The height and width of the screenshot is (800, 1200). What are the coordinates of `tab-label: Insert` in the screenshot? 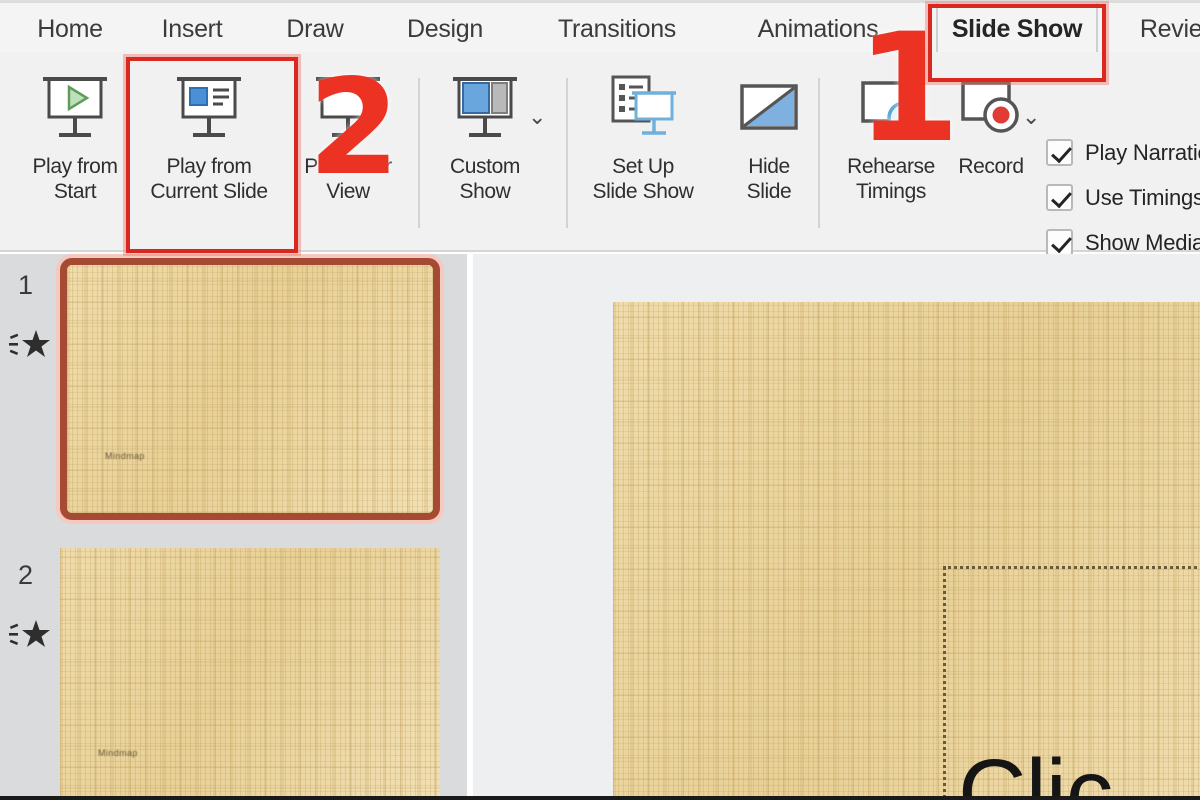 It's located at (192, 28).